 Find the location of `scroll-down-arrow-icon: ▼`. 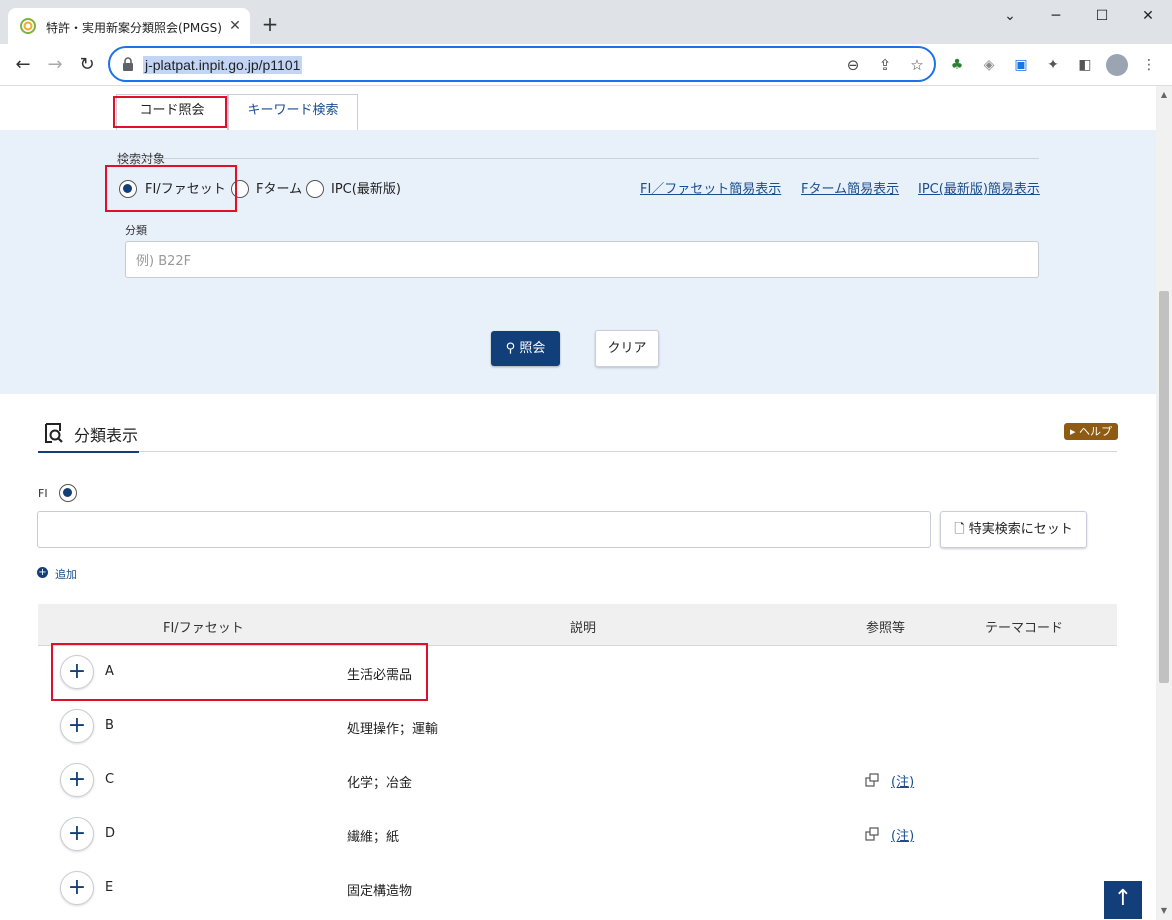

scroll-down-arrow-icon: ▼ is located at coordinates (1164, 911).